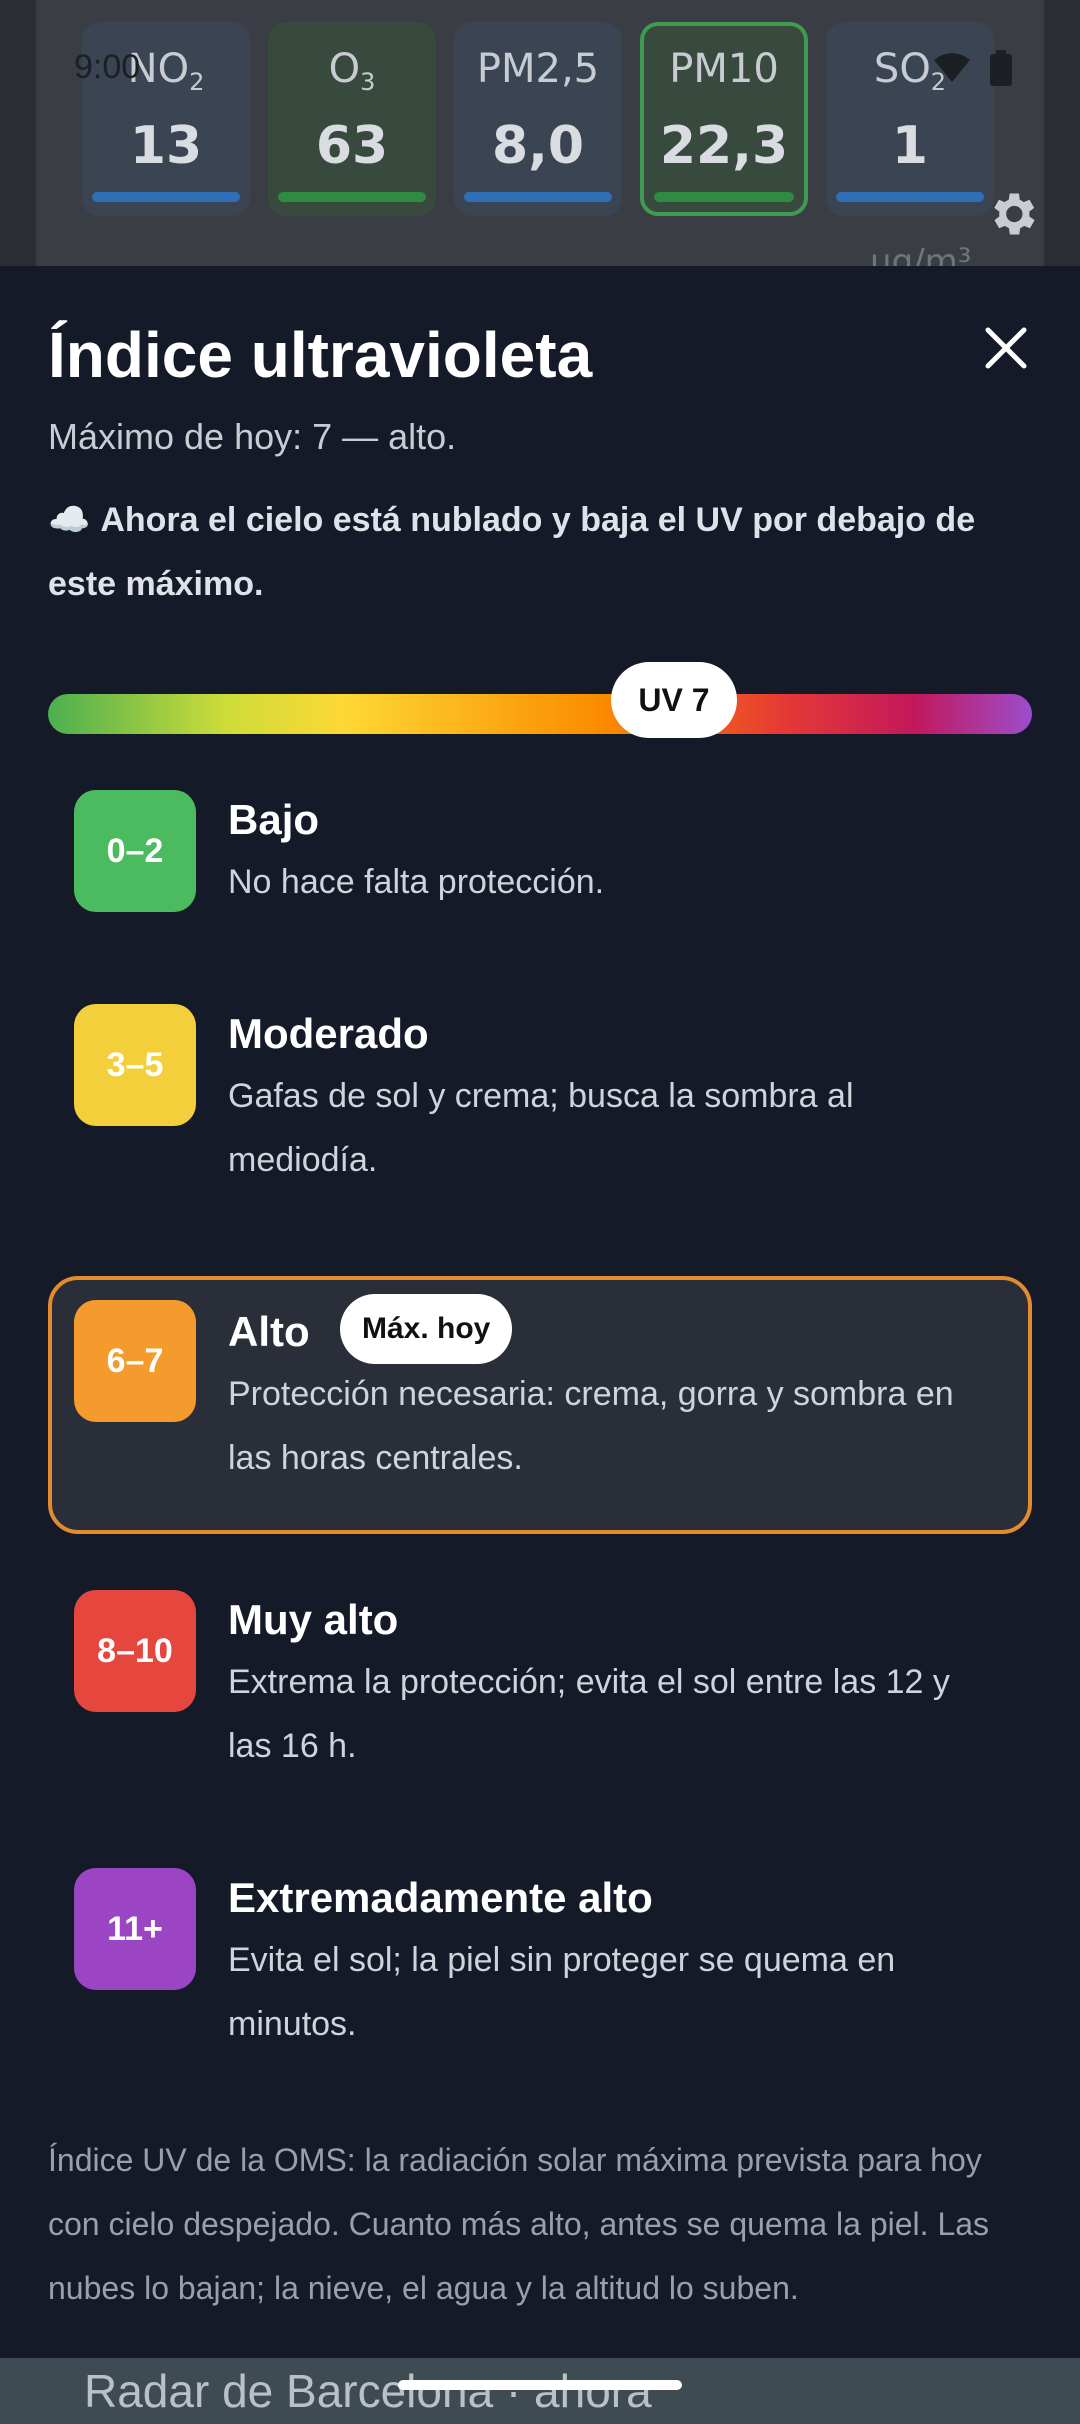 This screenshot has height=2424, width=1080. I want to click on home-indicator, so click(540, 2385).